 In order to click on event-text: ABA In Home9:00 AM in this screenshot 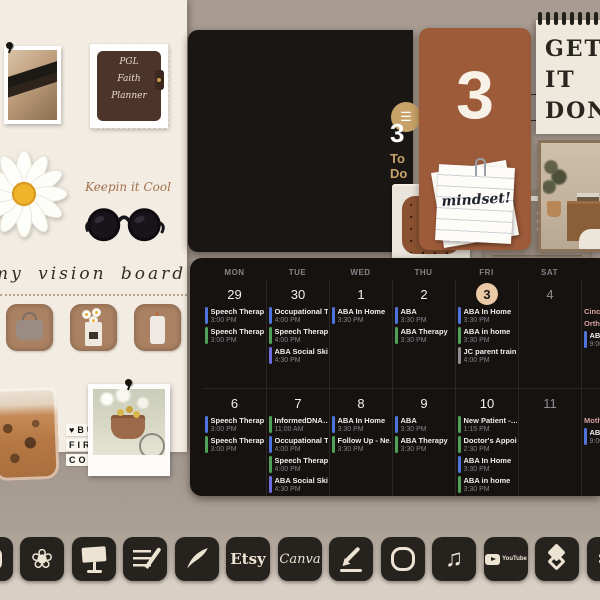, I will do `click(595, 436)`.